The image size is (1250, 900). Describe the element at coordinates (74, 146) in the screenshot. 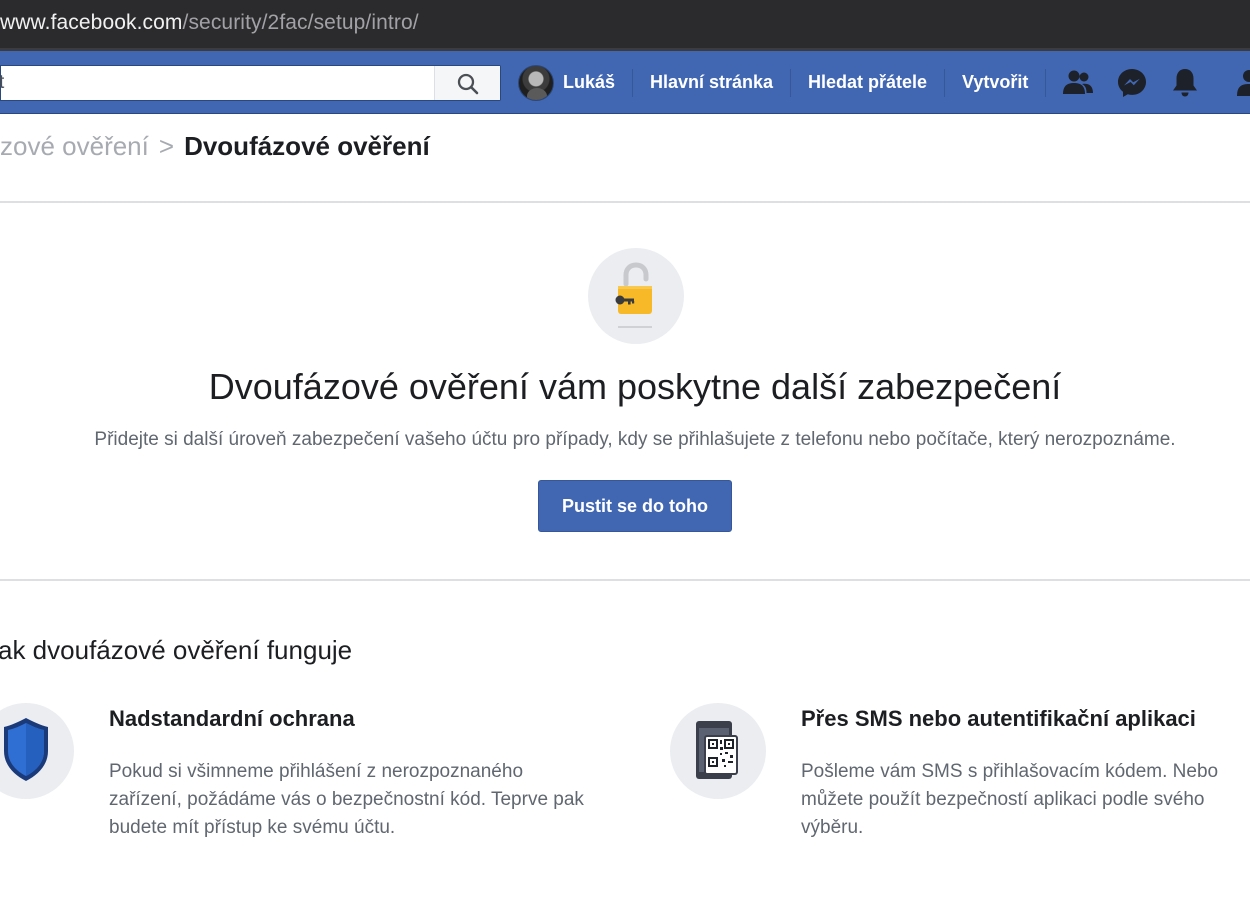

I see `breadcrumb-parent: zové ověření` at that location.